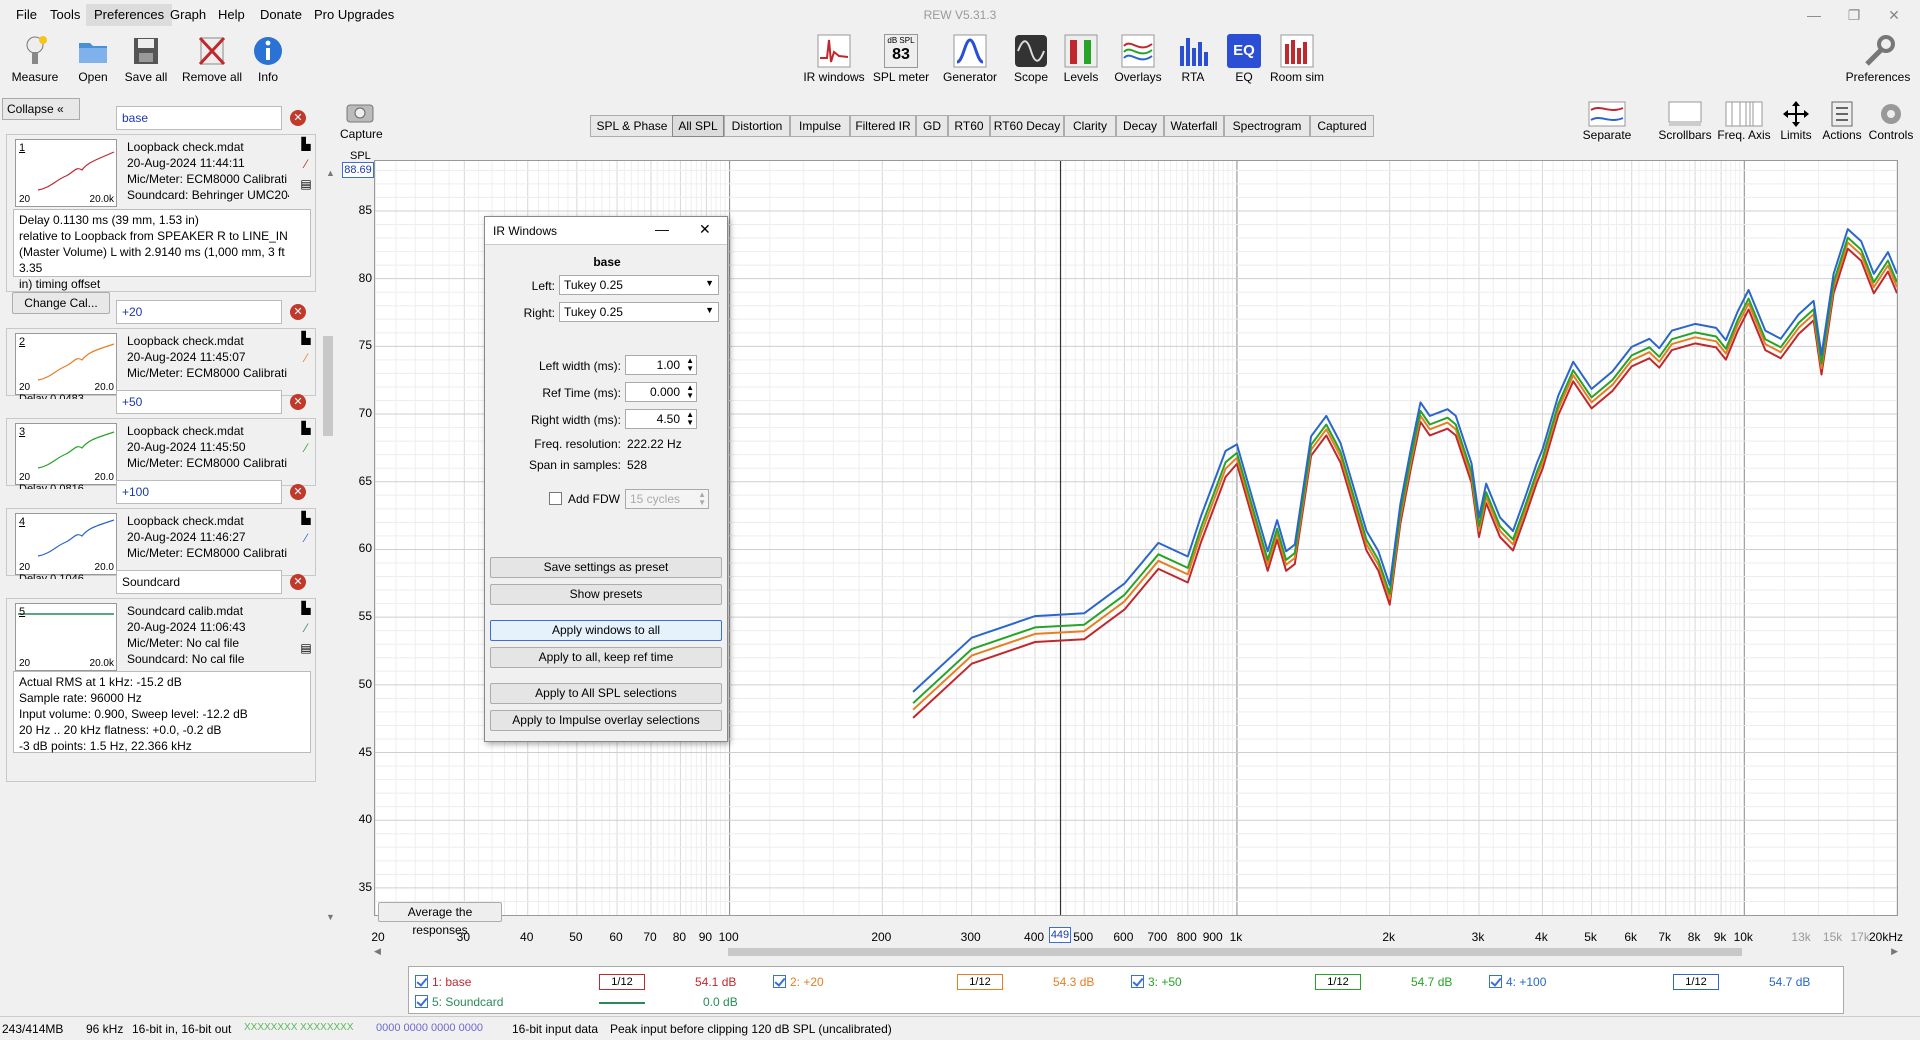 The image size is (1920, 1040). Describe the element at coordinates (440, 919) in the screenshot. I see `average-responses-button: Average the responses` at that location.